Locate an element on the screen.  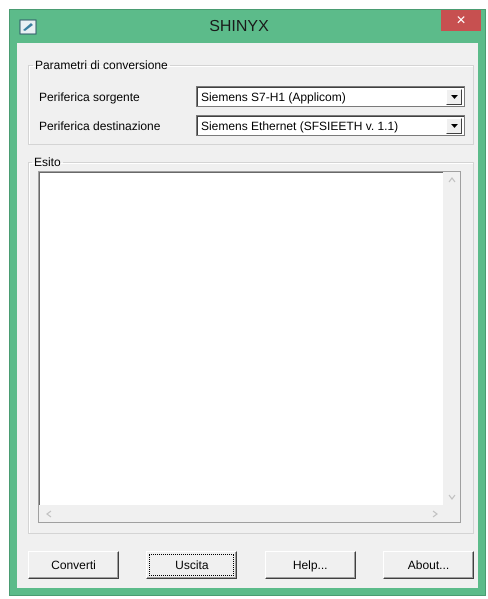
app-icon is located at coordinates (28, 26).